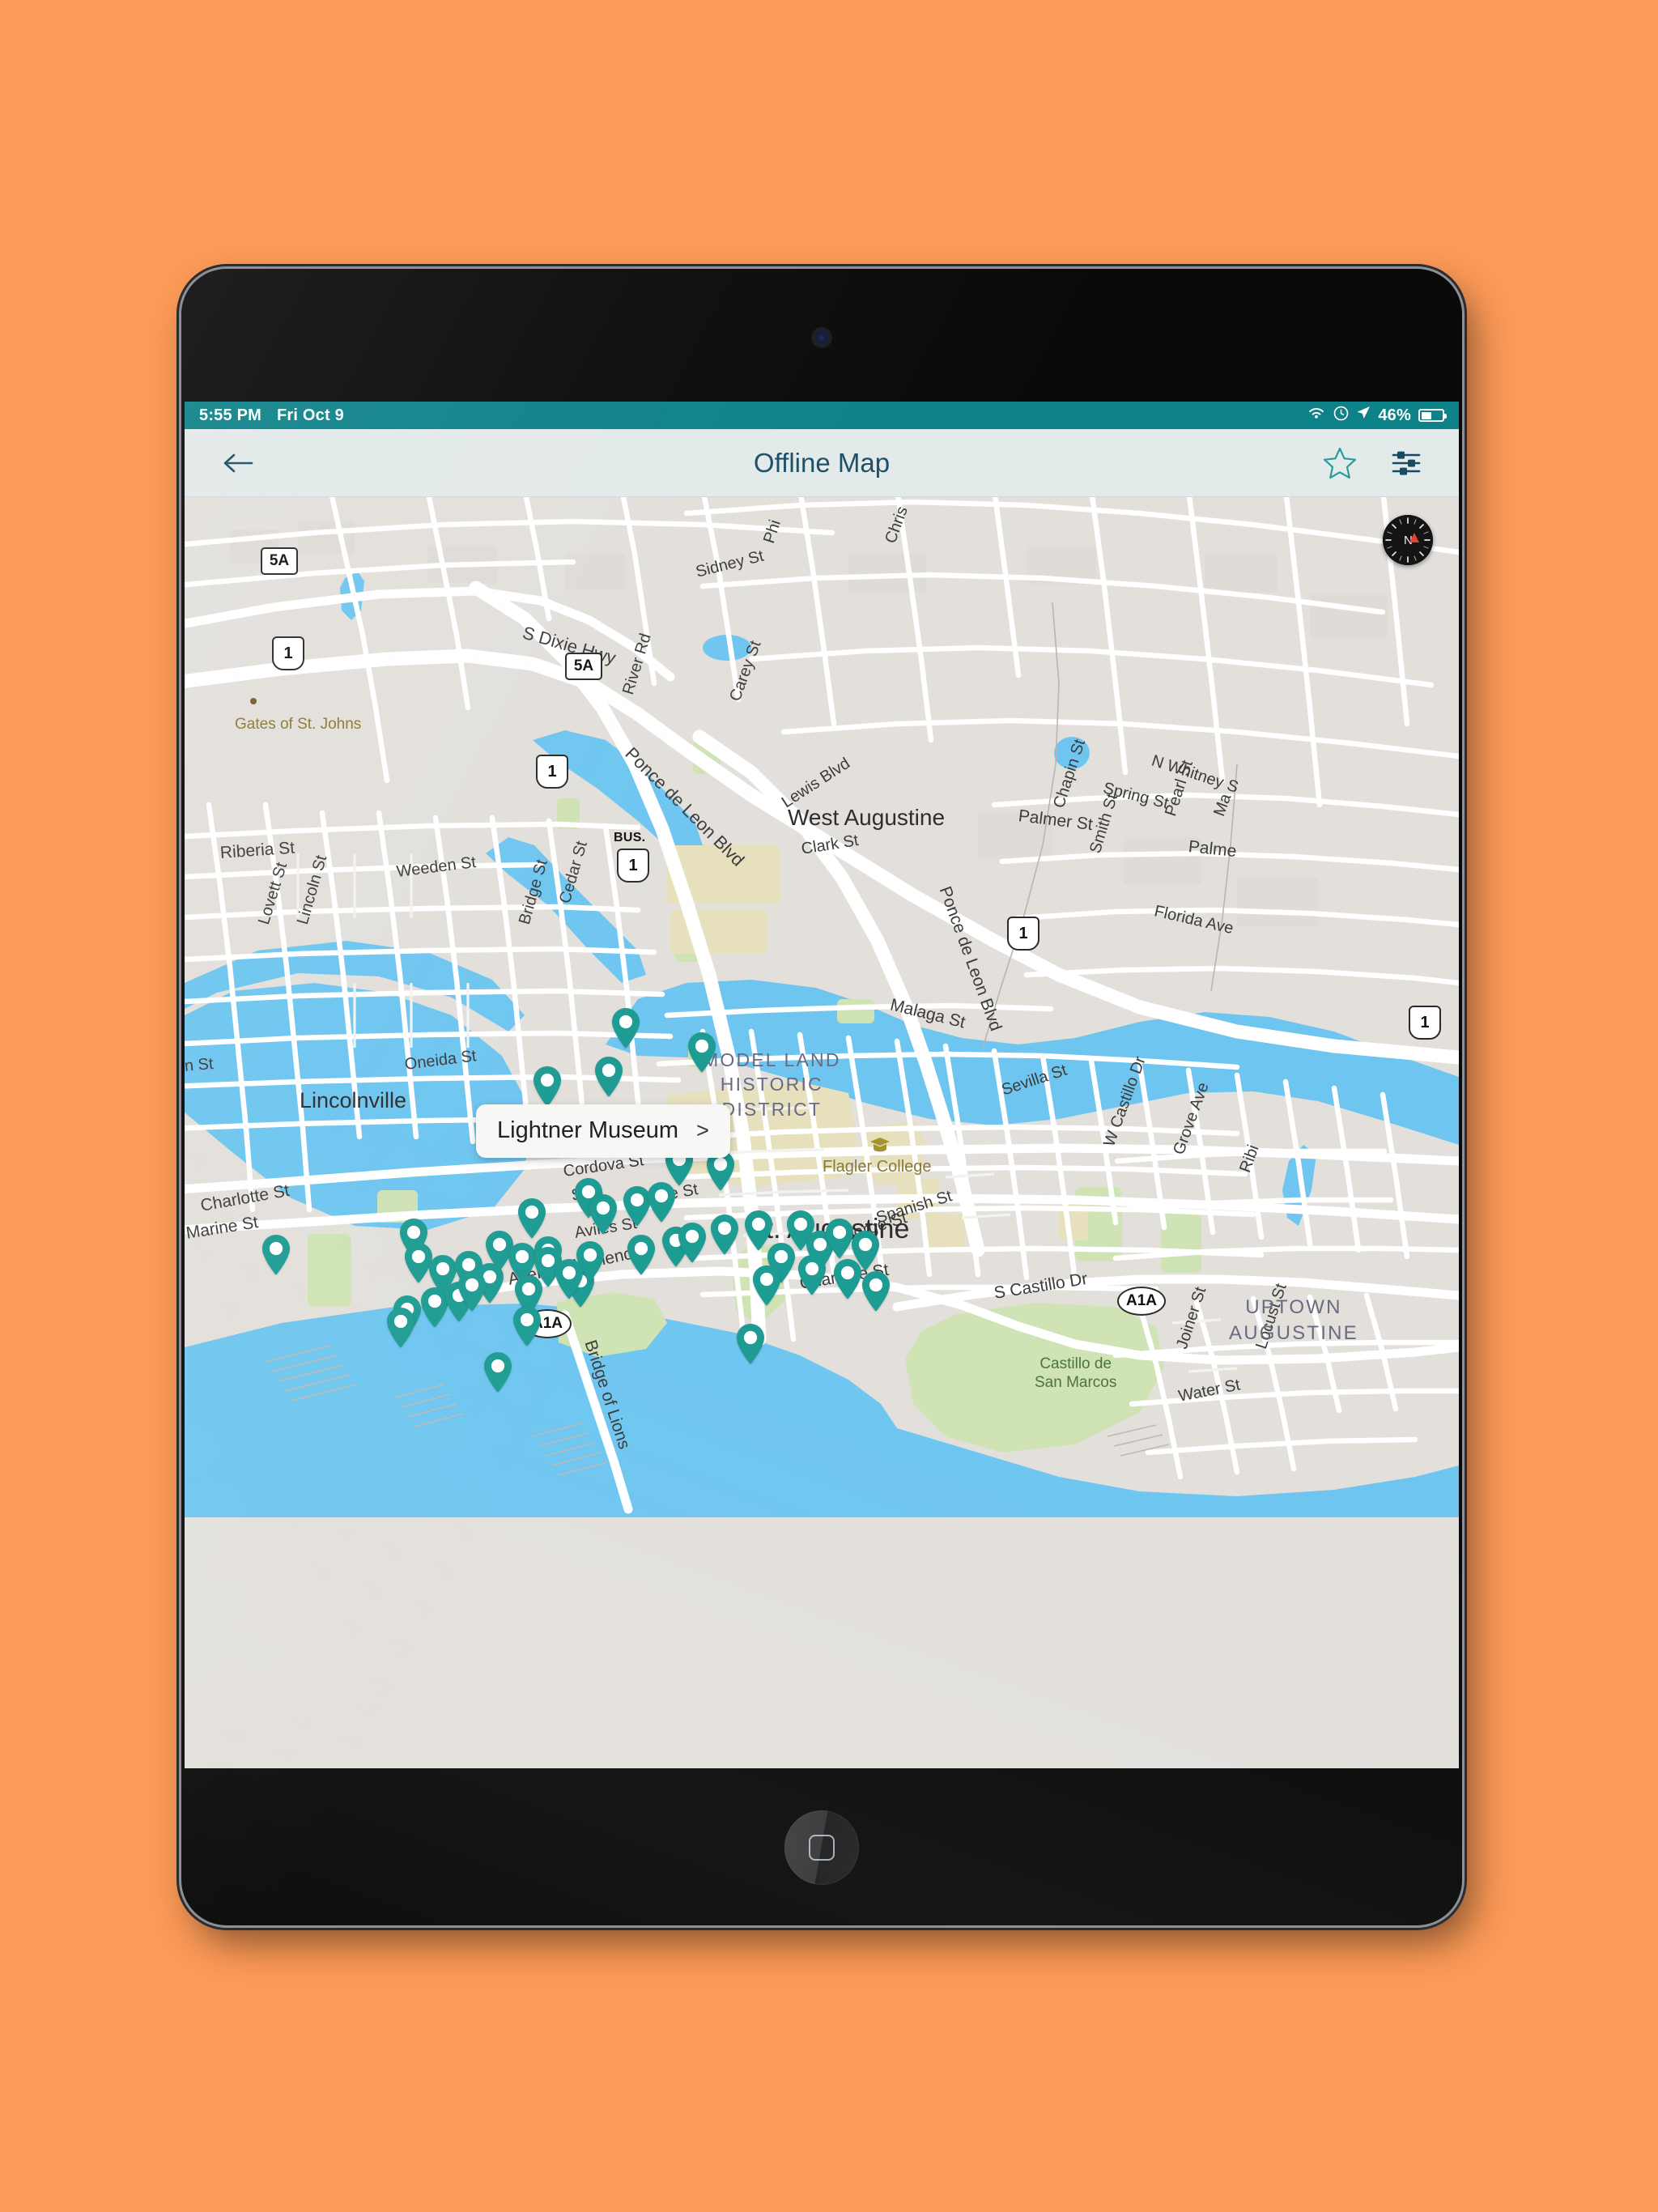 This screenshot has height=2212, width=1658. I want to click on front-camera, so click(821, 337).